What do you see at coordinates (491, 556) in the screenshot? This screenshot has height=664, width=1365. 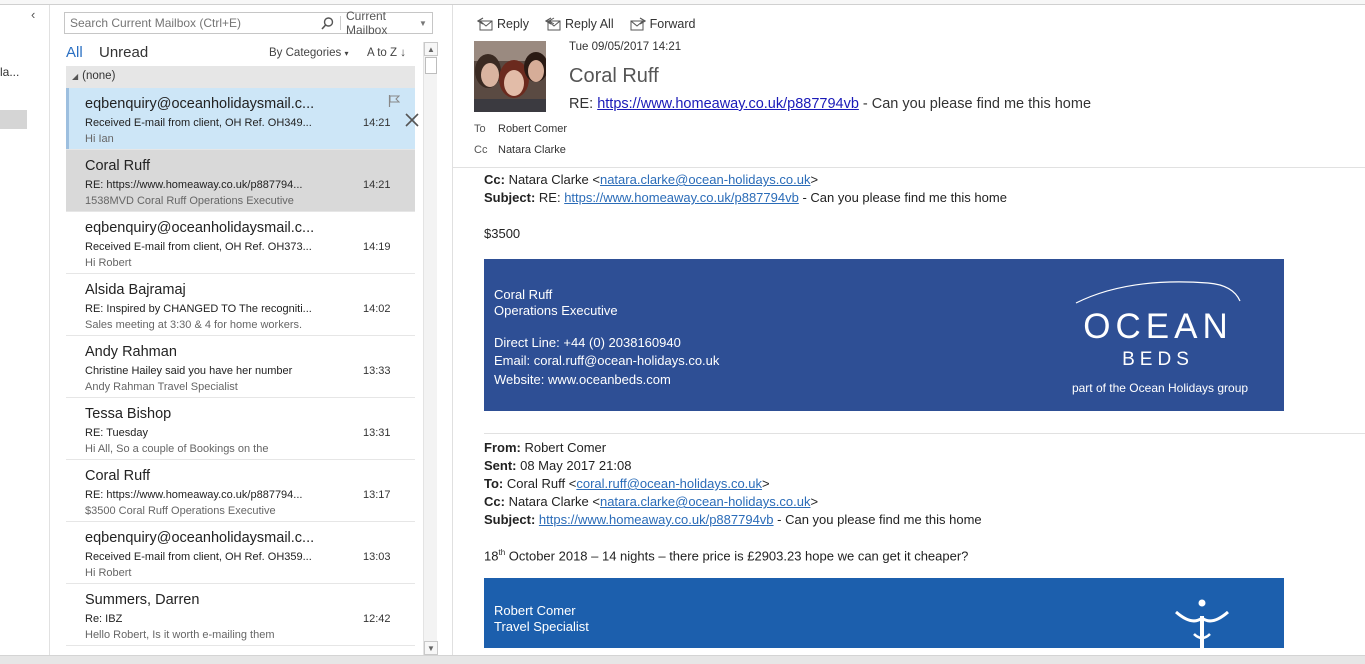 I see `quoted-text-pre: 18` at bounding box center [491, 556].